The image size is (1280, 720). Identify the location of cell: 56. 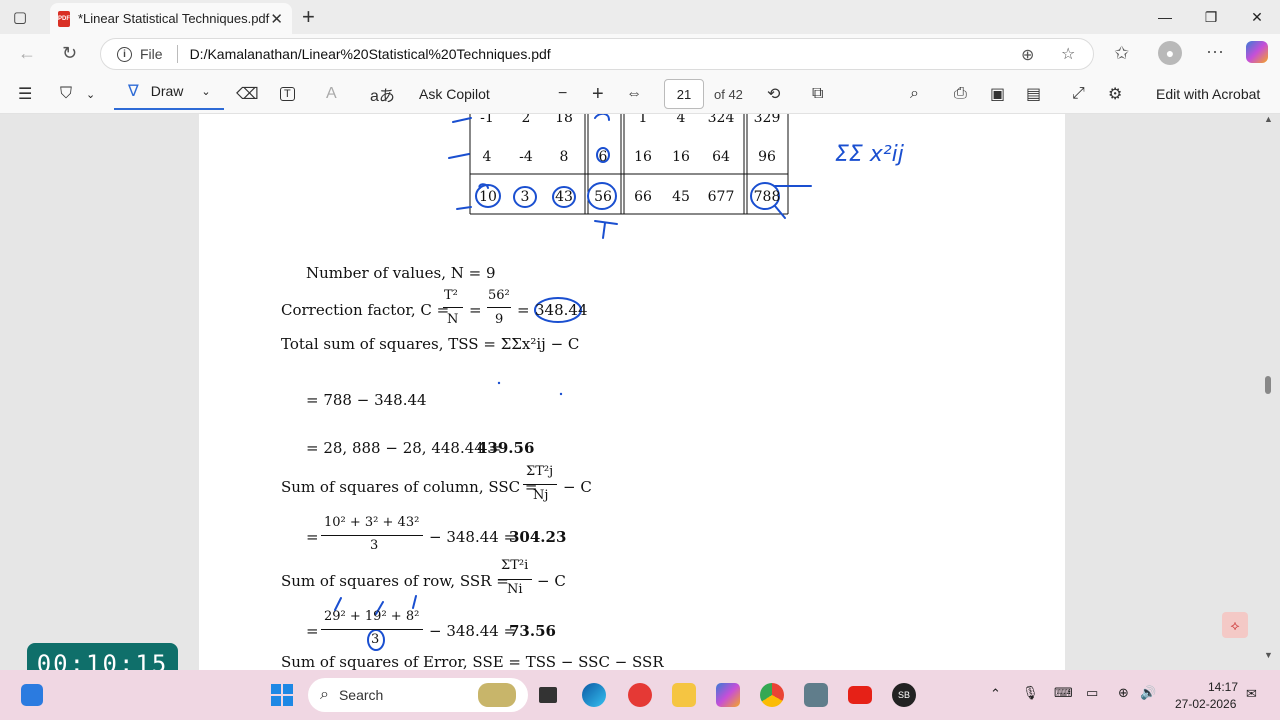
(603, 197).